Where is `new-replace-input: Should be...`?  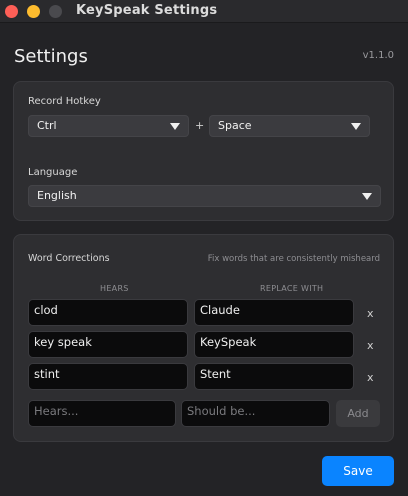
new-replace-input: Should be... is located at coordinates (255, 413).